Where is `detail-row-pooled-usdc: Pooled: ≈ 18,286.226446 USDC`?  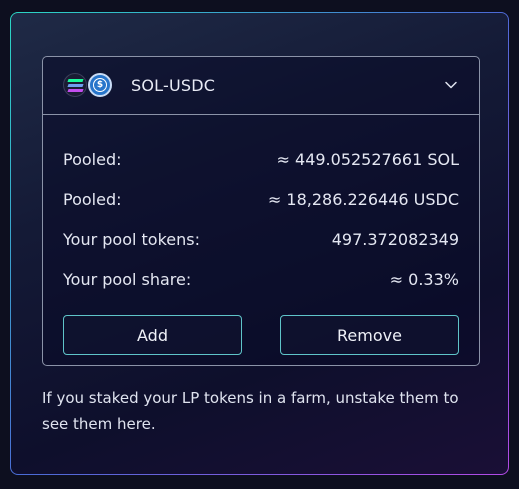 detail-row-pooled-usdc: Pooled: ≈ 18,286.226446 USDC is located at coordinates (261, 199).